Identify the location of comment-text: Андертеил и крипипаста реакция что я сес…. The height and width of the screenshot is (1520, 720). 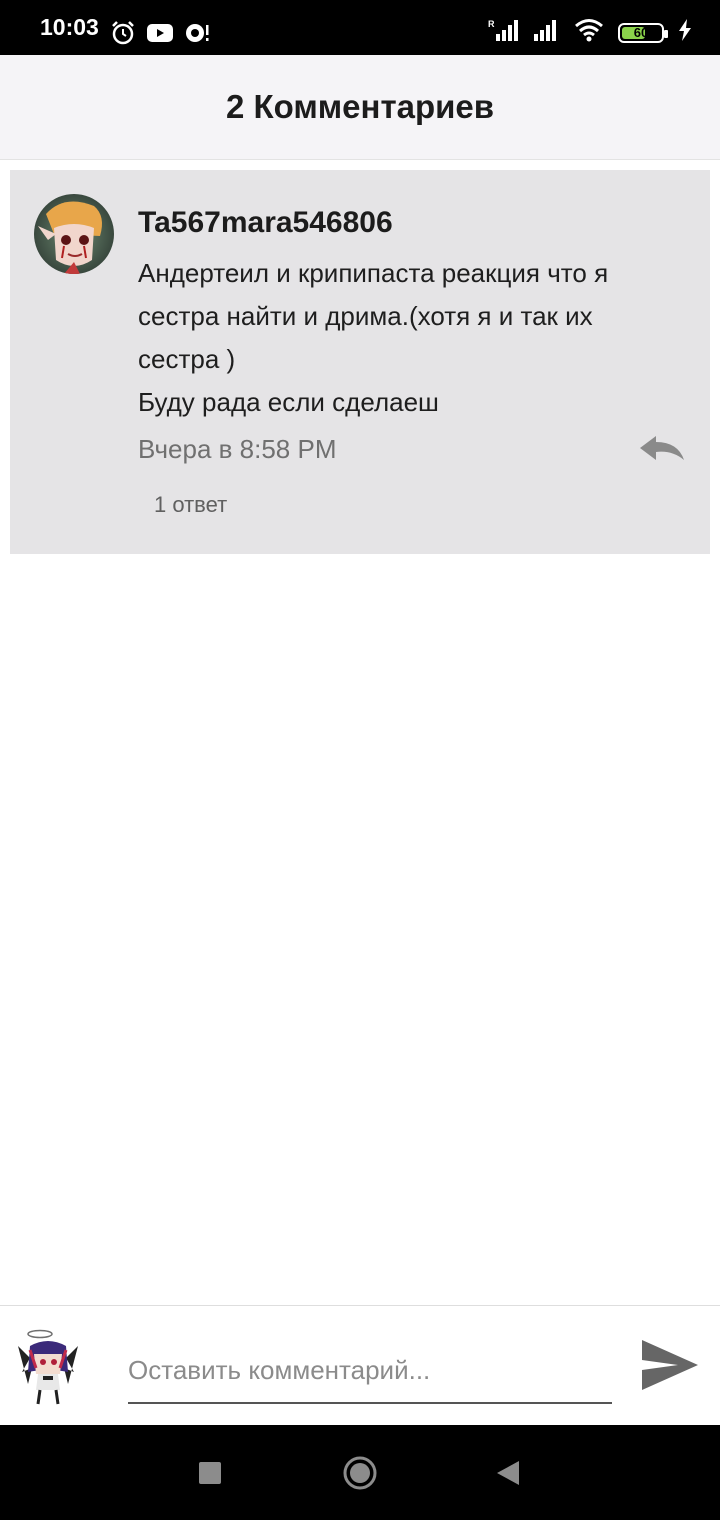
(408, 338).